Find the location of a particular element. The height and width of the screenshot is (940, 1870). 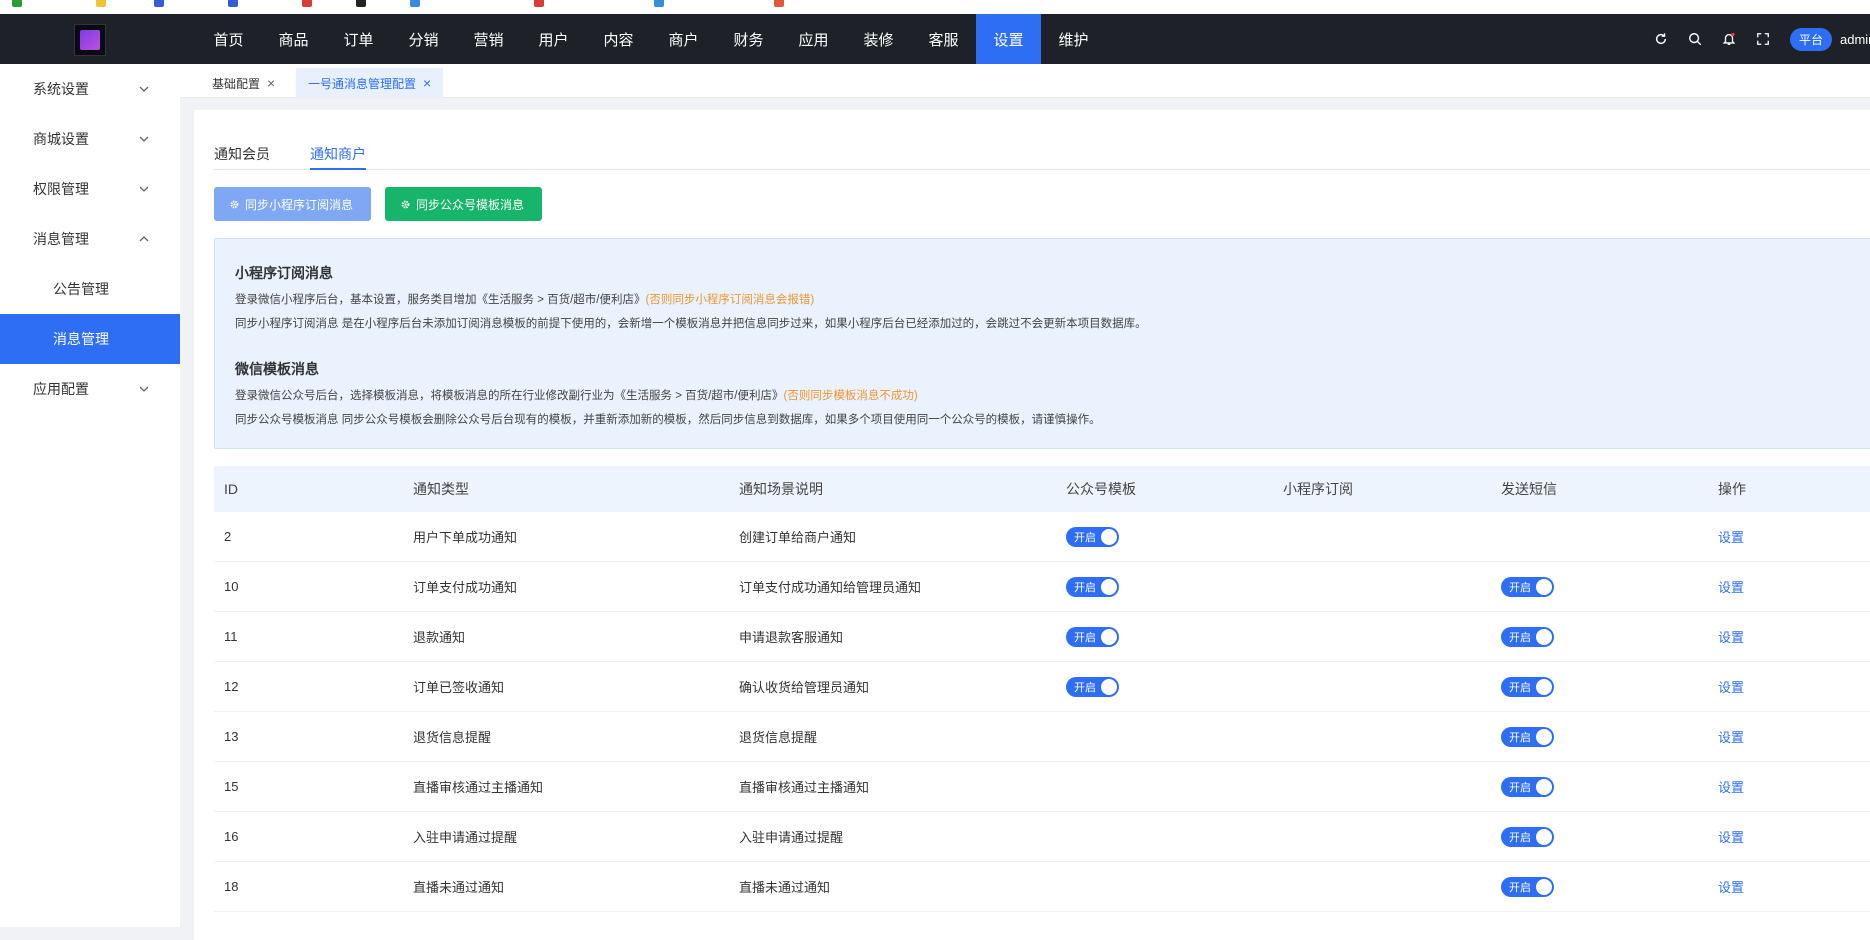

nav-item: 用户 is located at coordinates (553, 39).